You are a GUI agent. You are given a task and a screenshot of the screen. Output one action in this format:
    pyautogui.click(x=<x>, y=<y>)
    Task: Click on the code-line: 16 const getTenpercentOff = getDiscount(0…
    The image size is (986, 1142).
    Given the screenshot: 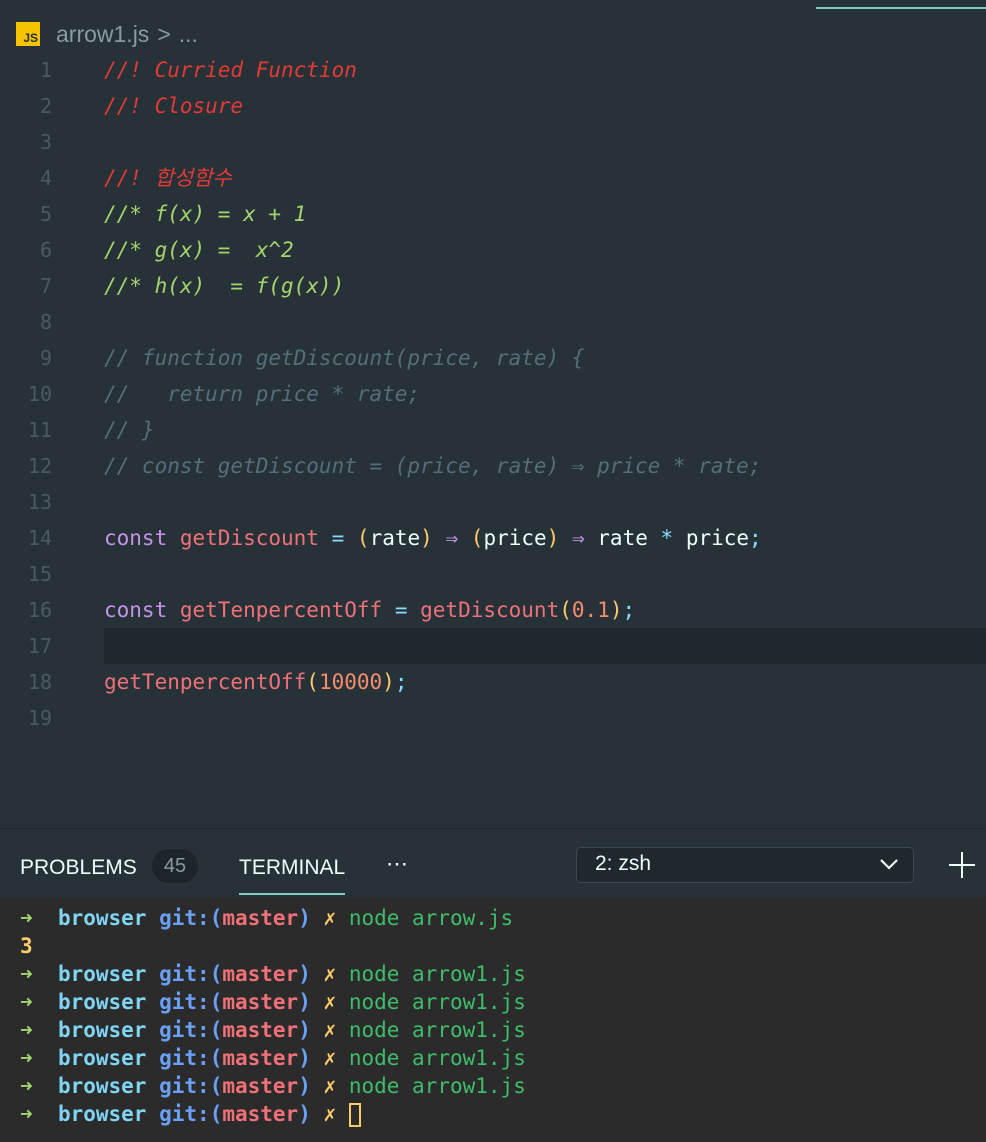 What is the action you would take?
    pyautogui.click(x=493, y=610)
    